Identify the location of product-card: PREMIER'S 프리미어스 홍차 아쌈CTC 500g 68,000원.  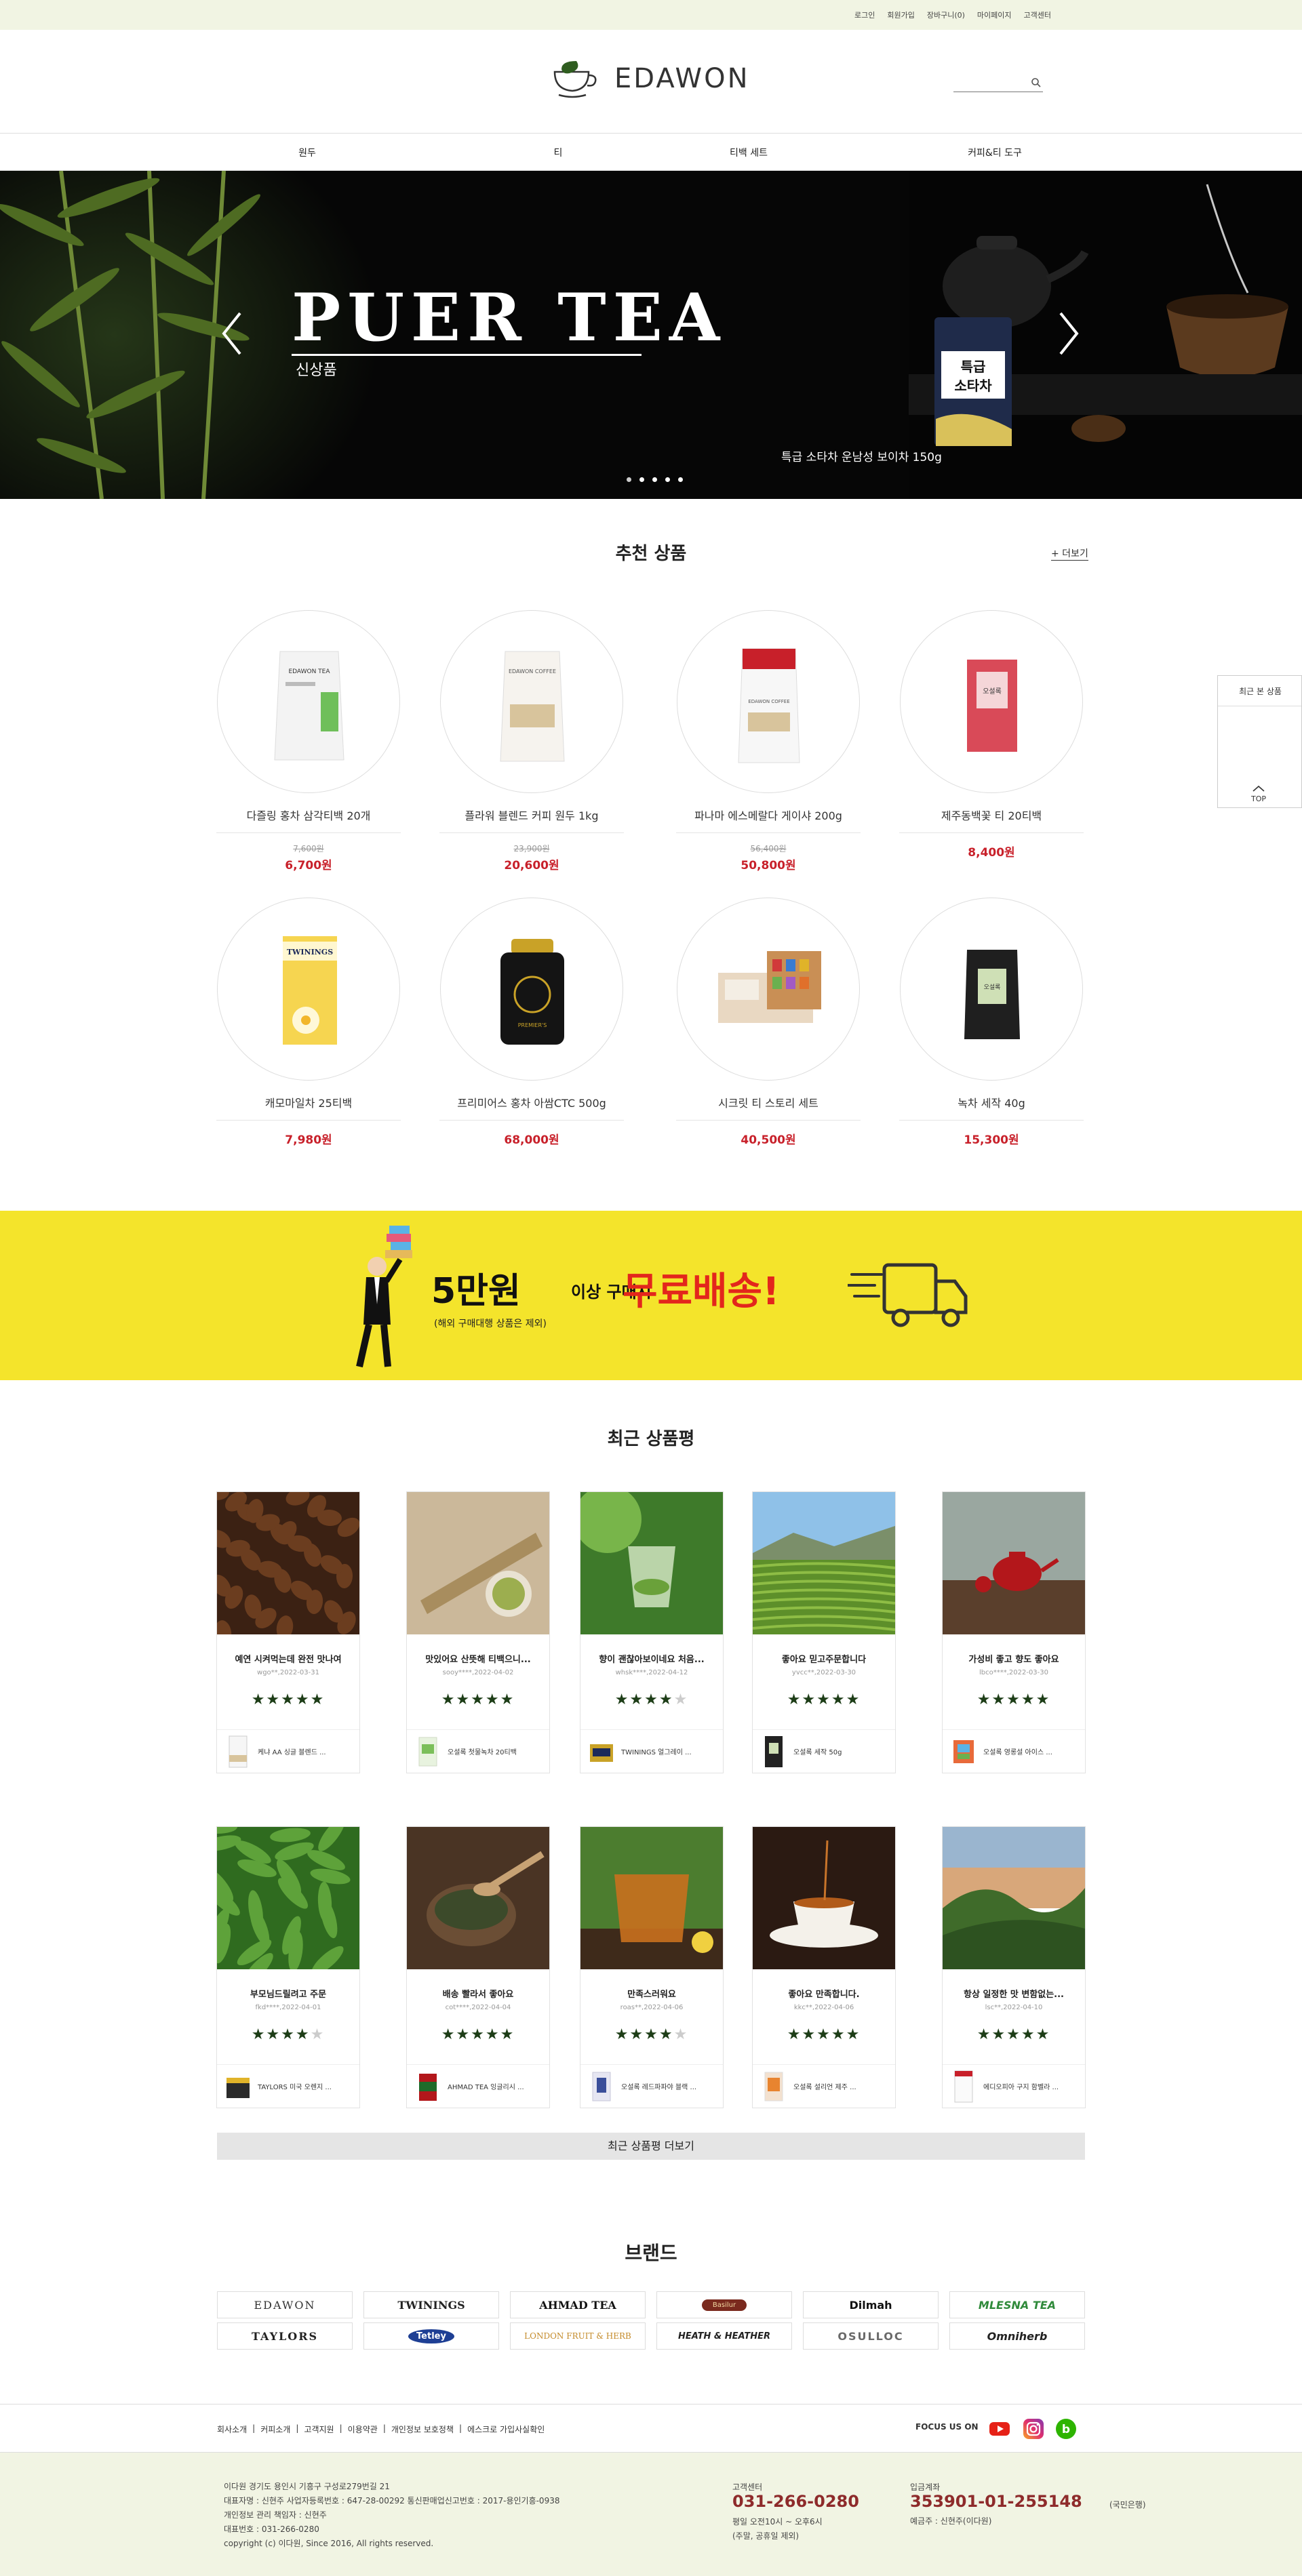
(531, 1022).